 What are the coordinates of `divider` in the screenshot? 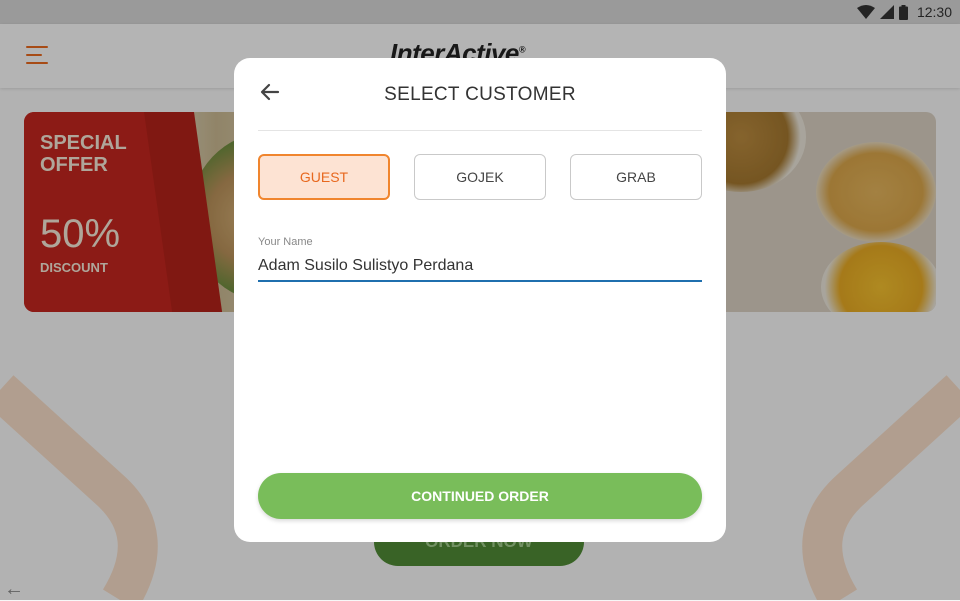 It's located at (480, 130).